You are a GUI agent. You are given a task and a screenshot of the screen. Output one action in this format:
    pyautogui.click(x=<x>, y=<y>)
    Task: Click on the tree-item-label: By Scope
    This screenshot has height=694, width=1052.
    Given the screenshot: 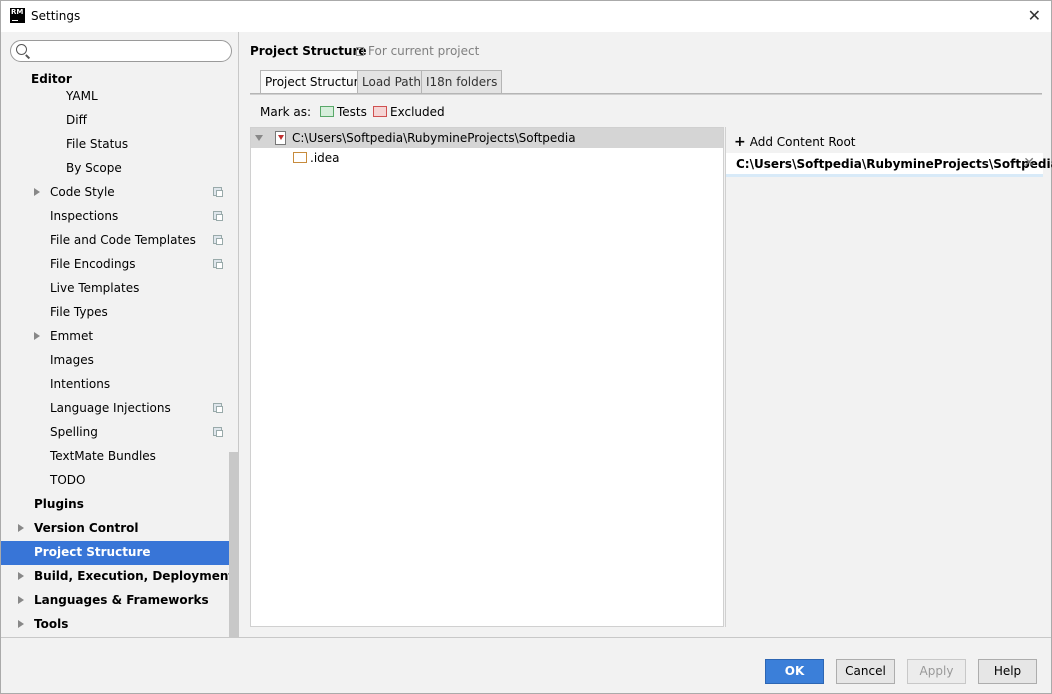 What is the action you would take?
    pyautogui.click(x=94, y=168)
    